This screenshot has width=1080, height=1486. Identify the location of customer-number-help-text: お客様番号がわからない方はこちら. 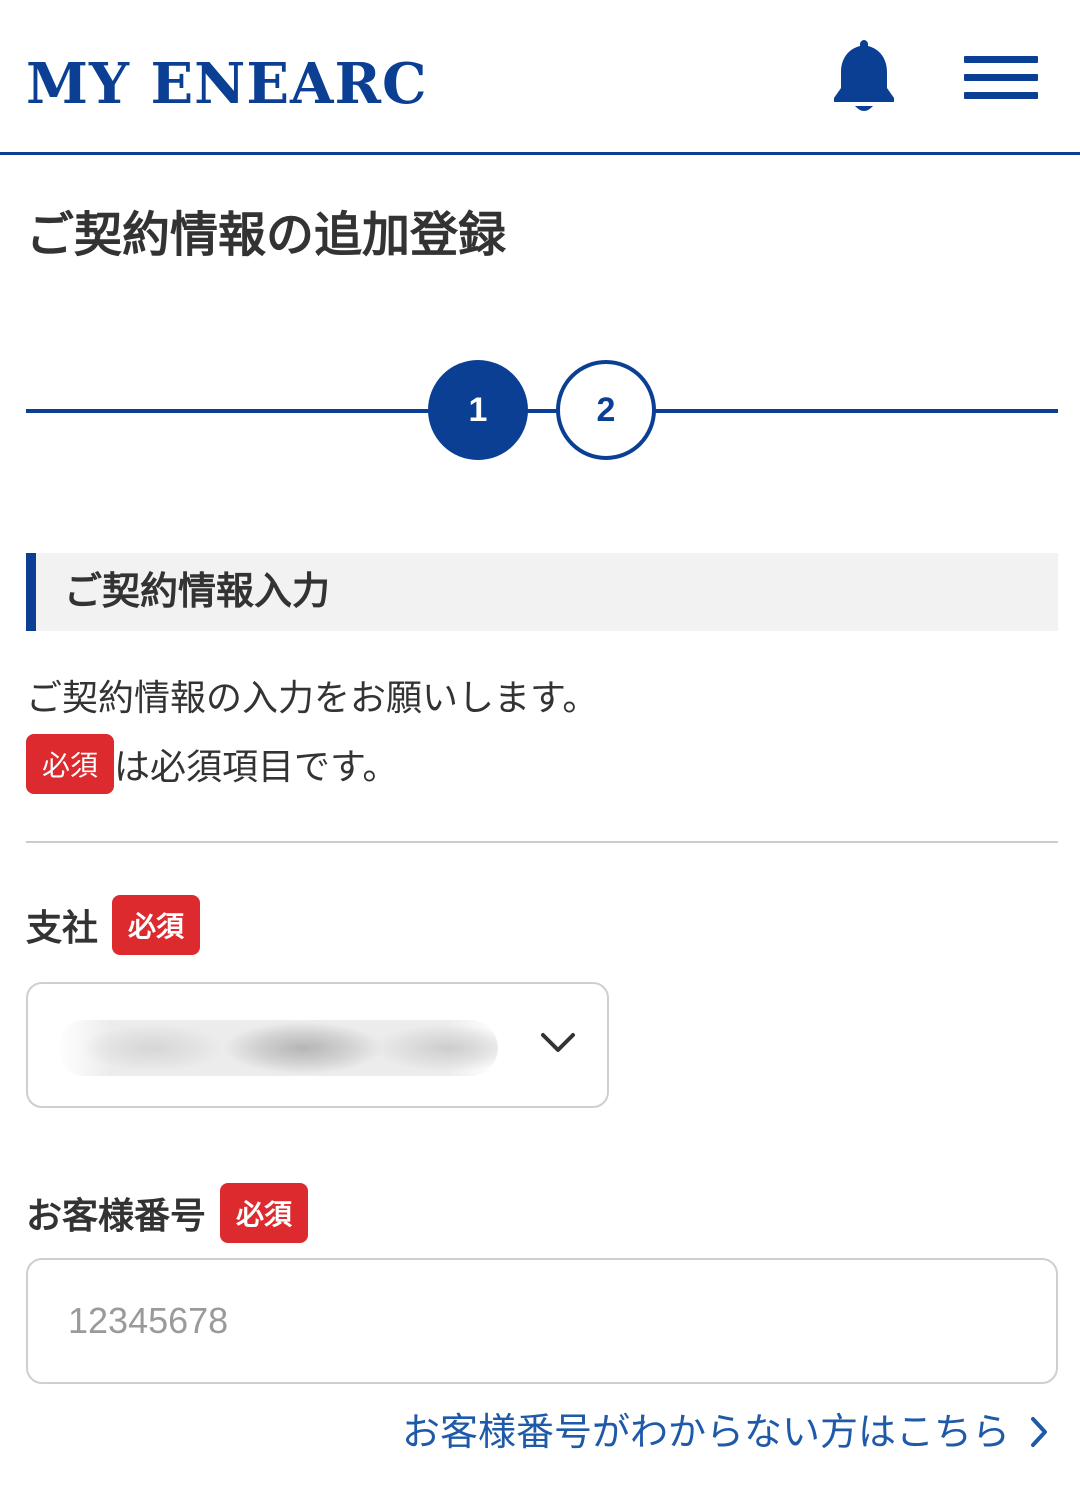
(705, 1432).